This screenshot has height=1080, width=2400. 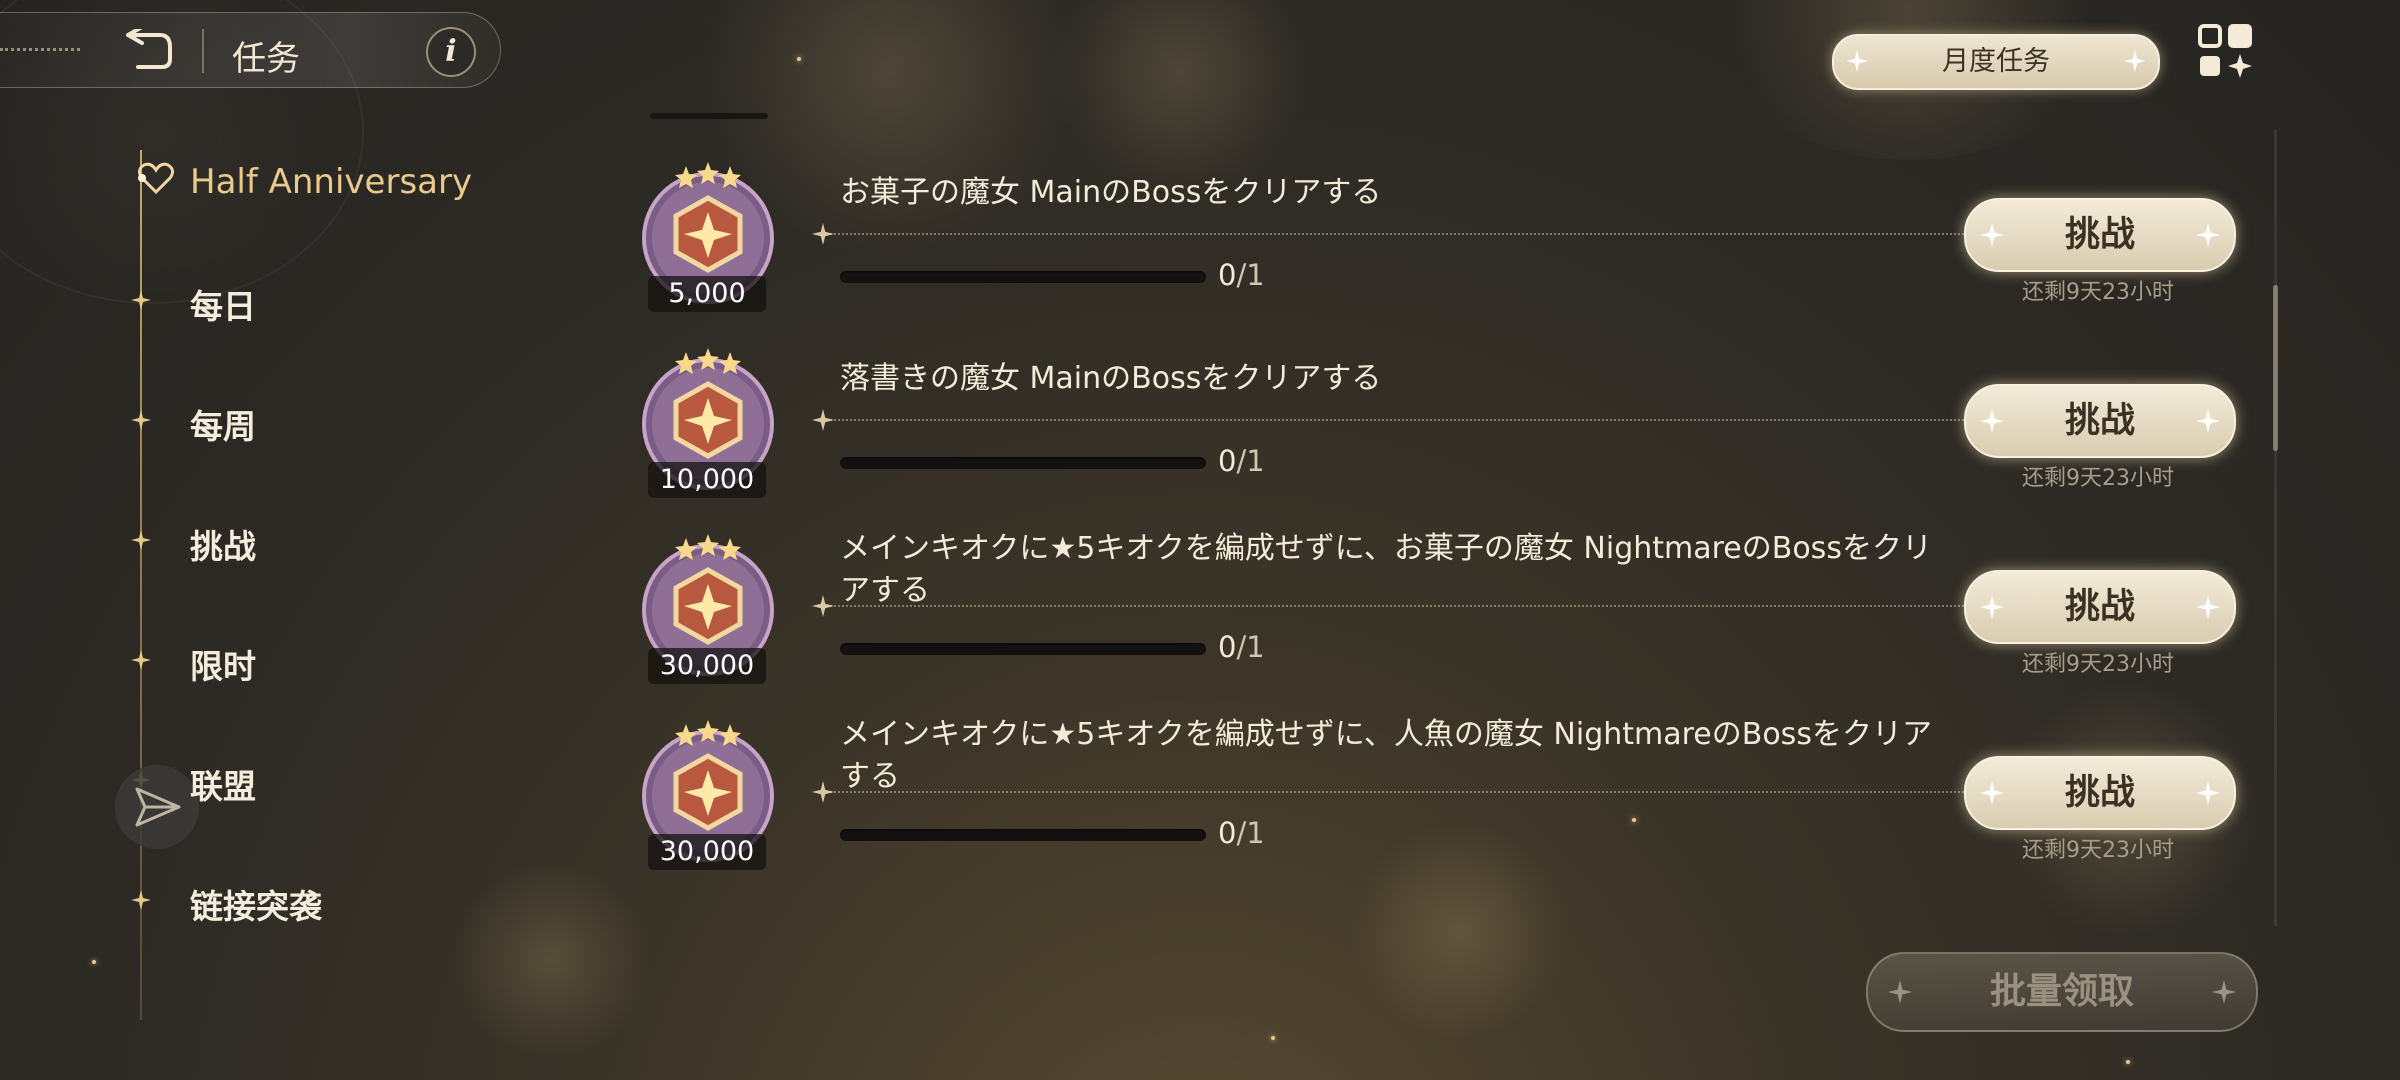 I want to click on batch-claim-button: 批量领取, so click(x=2062, y=992).